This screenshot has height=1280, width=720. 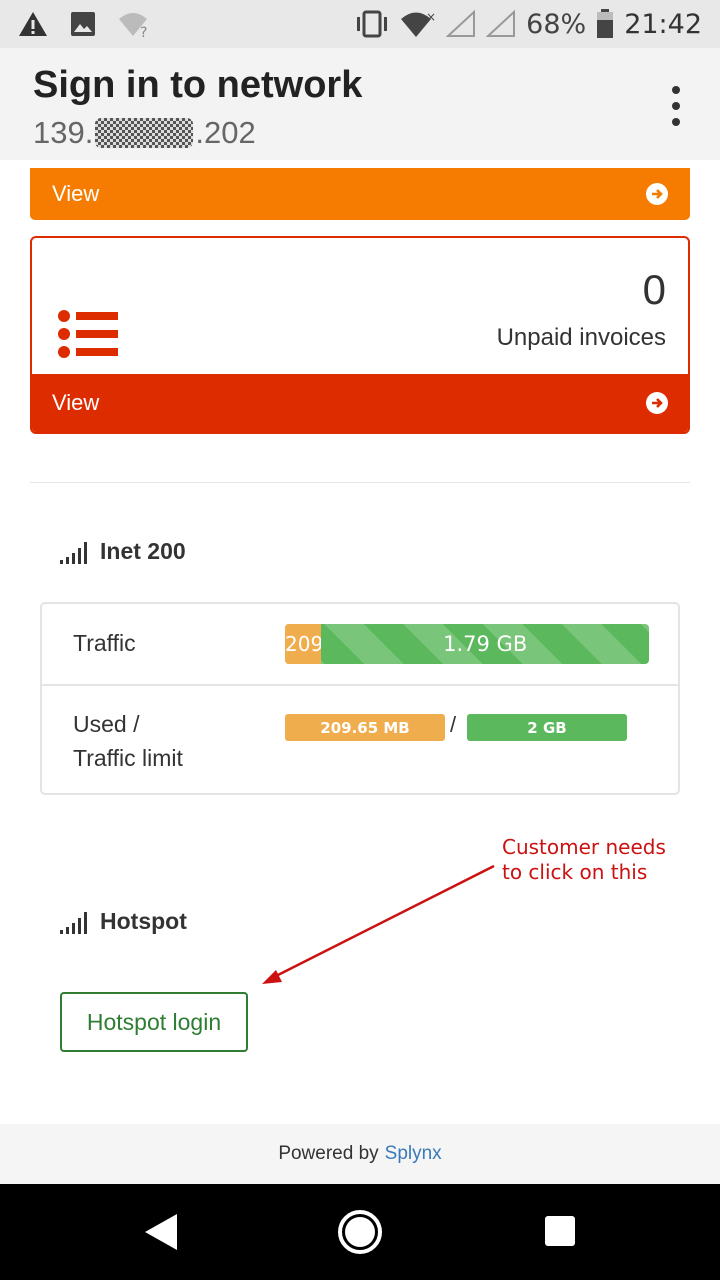 I want to click on traffic-progress-bar: 209 1.79 GB, so click(x=467, y=644).